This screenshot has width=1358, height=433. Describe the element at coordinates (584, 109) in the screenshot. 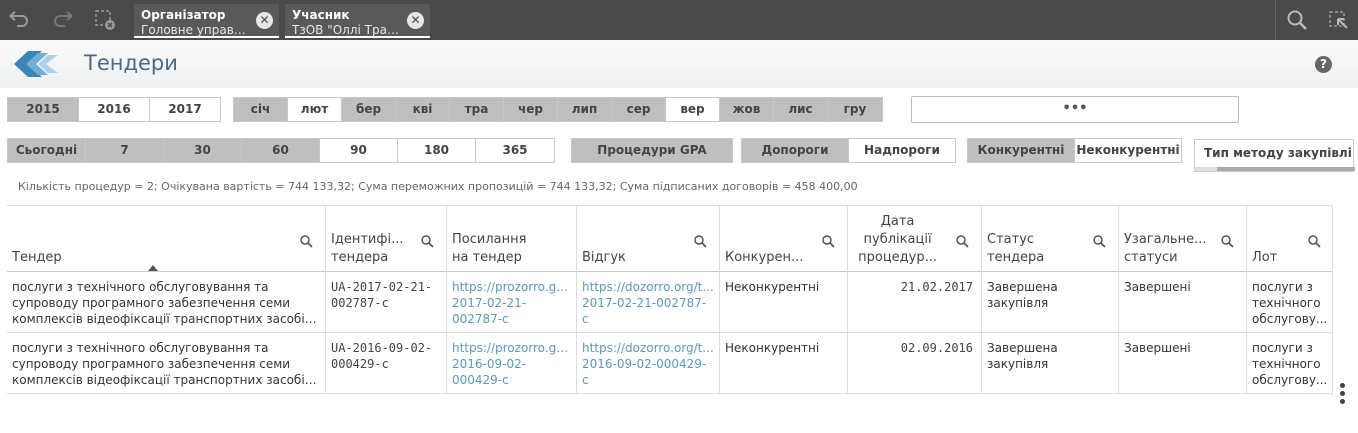

I see `month-jul-button: лип` at that location.